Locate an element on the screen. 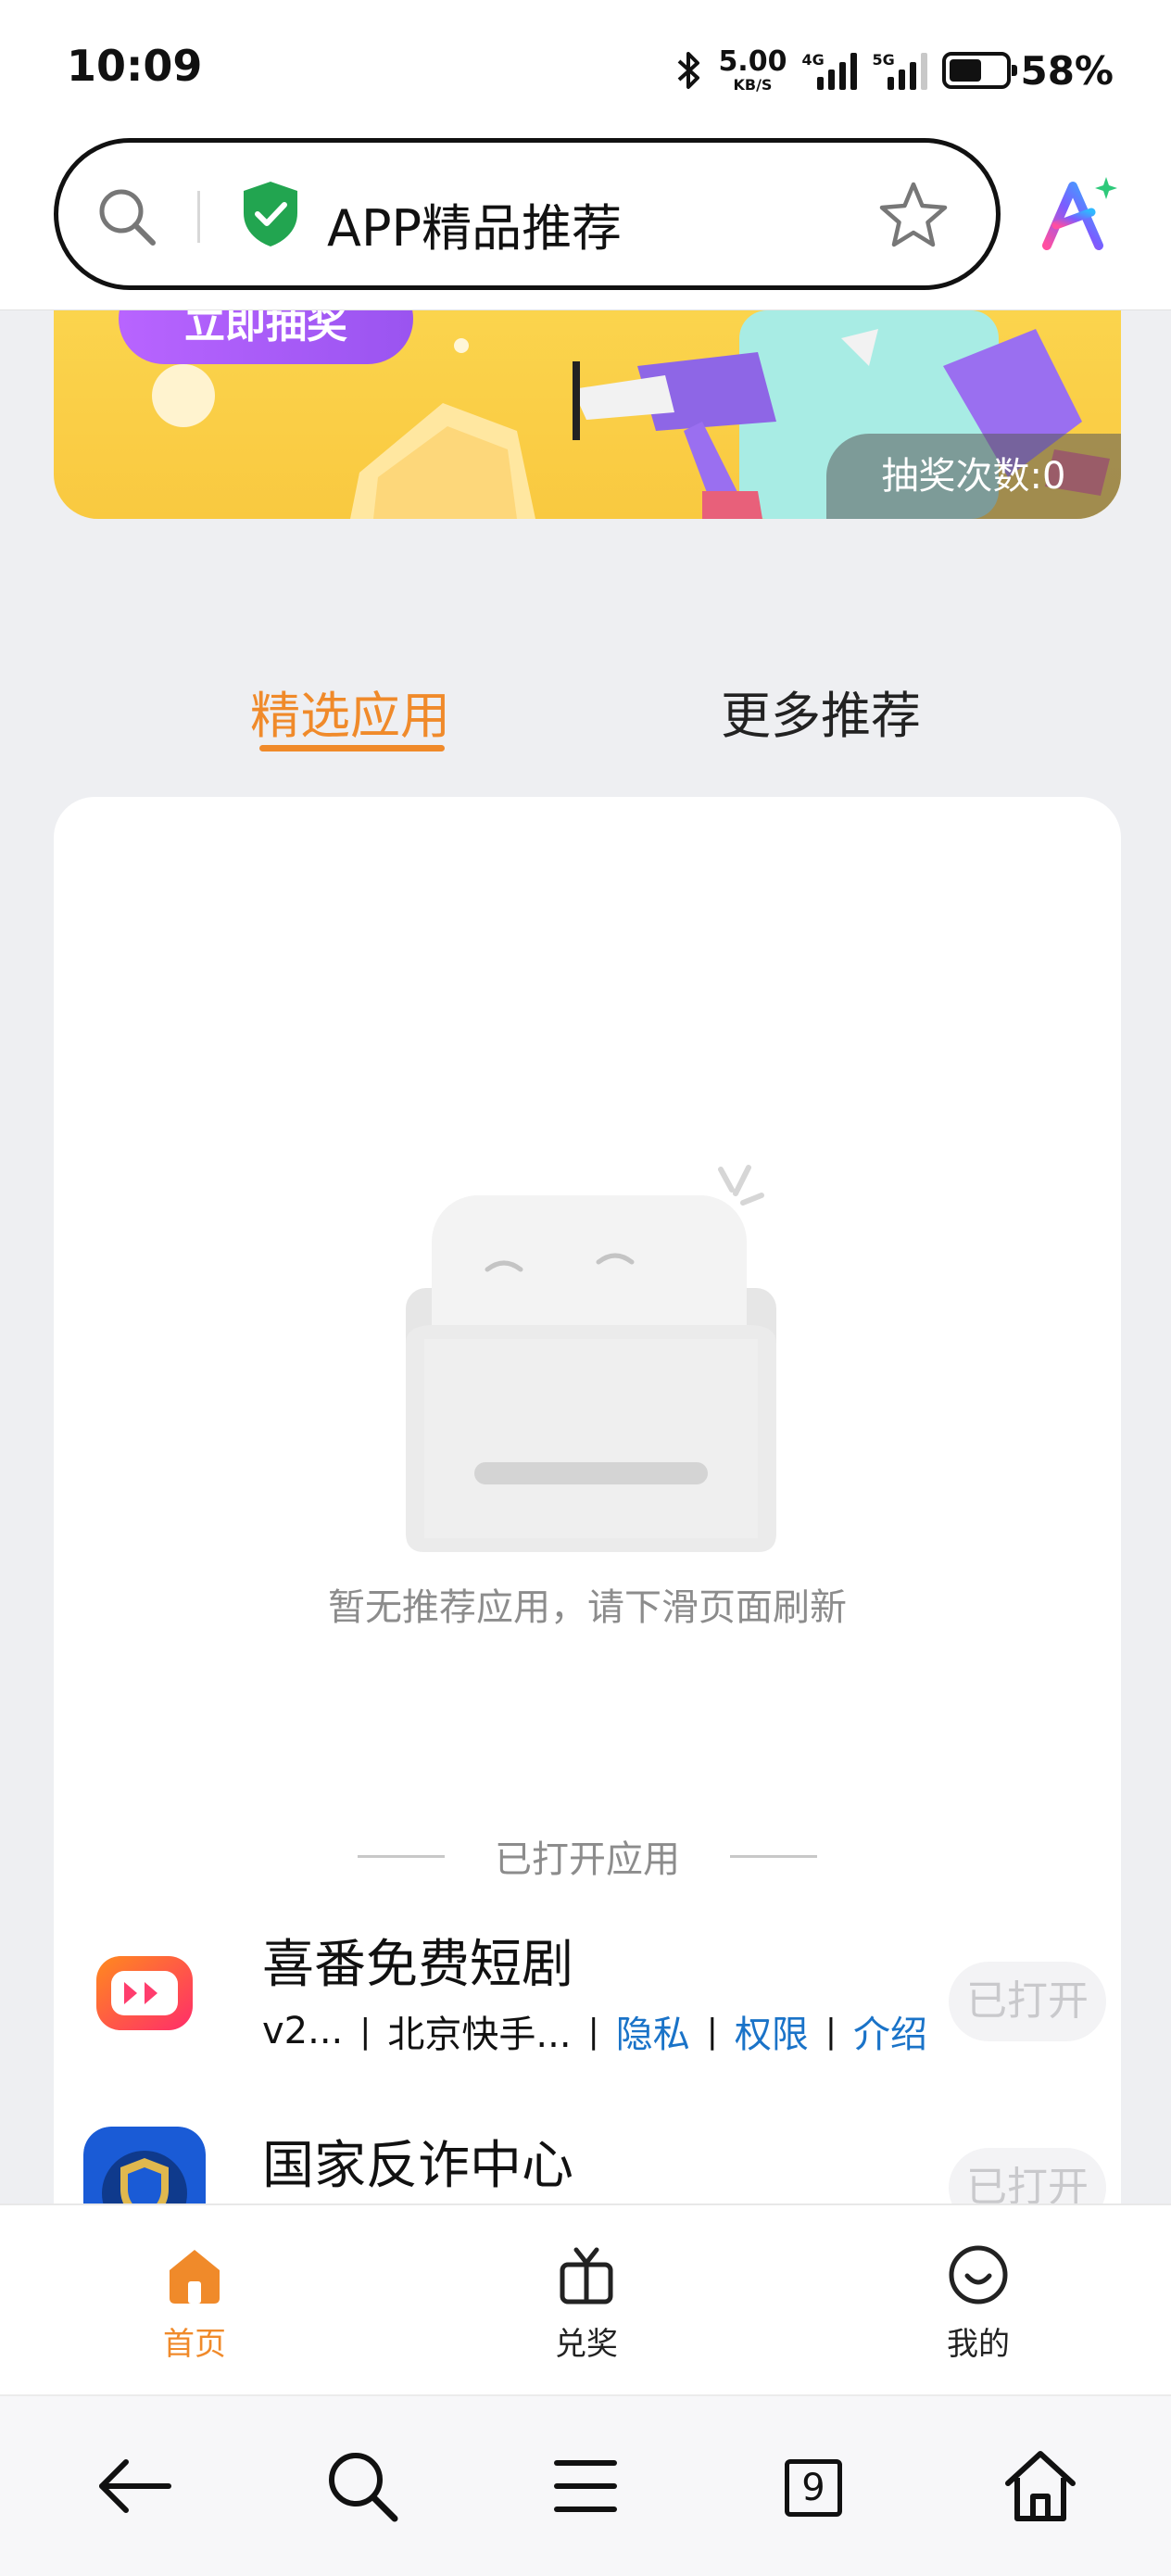 The width and height of the screenshot is (1171, 2576). status-indicators: 5.00 KB/S 4G 5G 58% is located at coordinates (895, 70).